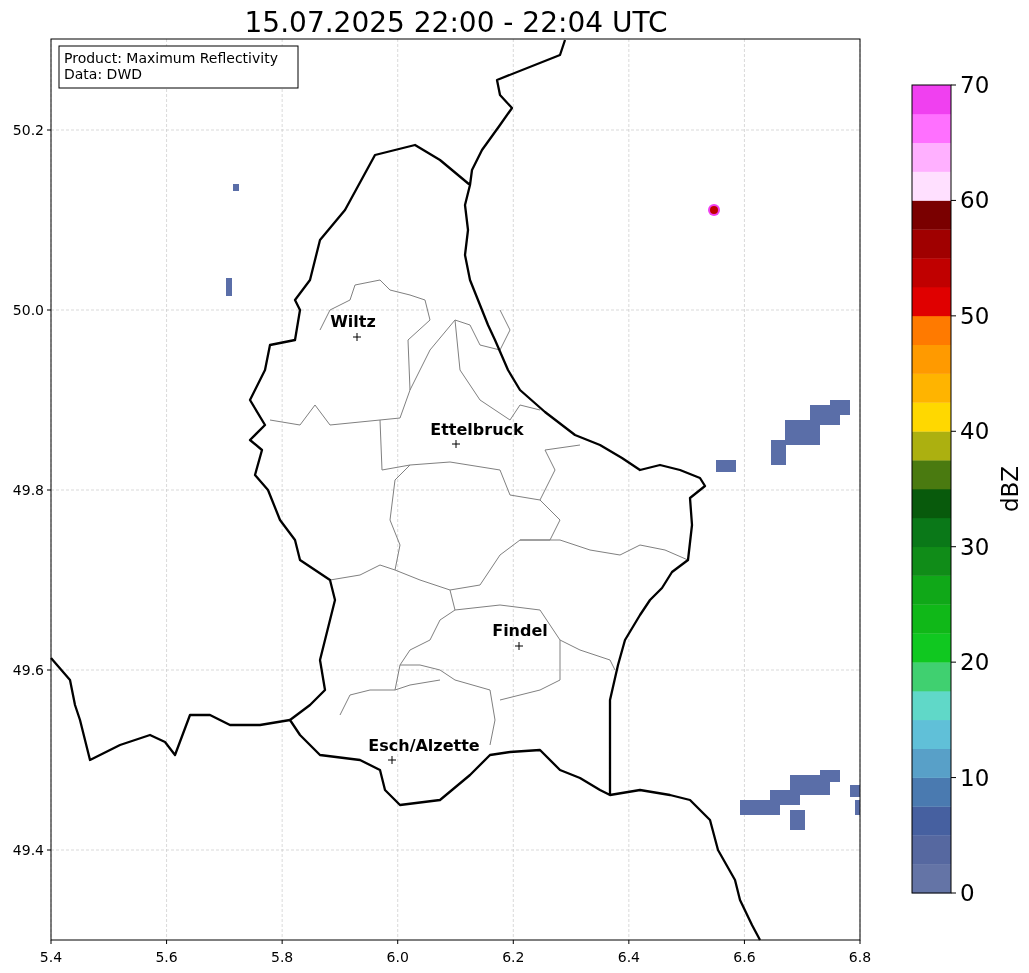 Image resolution: width=1029 pixels, height=973 pixels. I want to click on city-label: Esch/Alzette, so click(424, 745).